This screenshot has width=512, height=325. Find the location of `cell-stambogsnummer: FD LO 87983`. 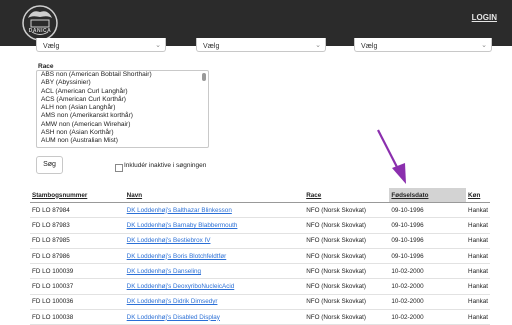

cell-stambogsnummer: FD LO 87983 is located at coordinates (77, 225).